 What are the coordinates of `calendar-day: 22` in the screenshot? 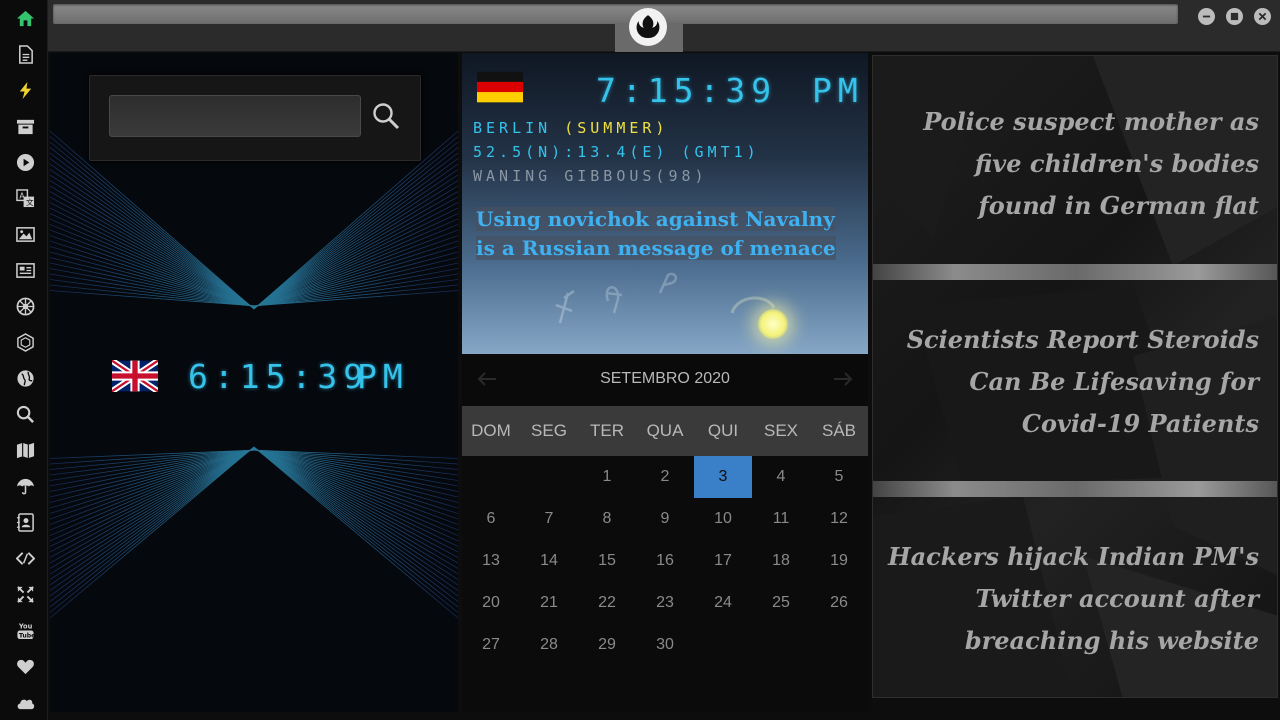 It's located at (607, 603).